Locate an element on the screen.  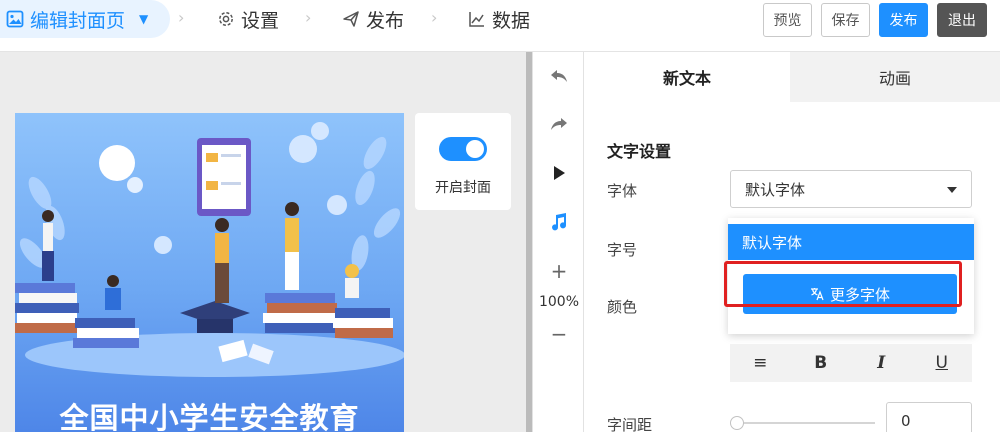
crumb-publish: 发布 is located at coordinates (373, 19).